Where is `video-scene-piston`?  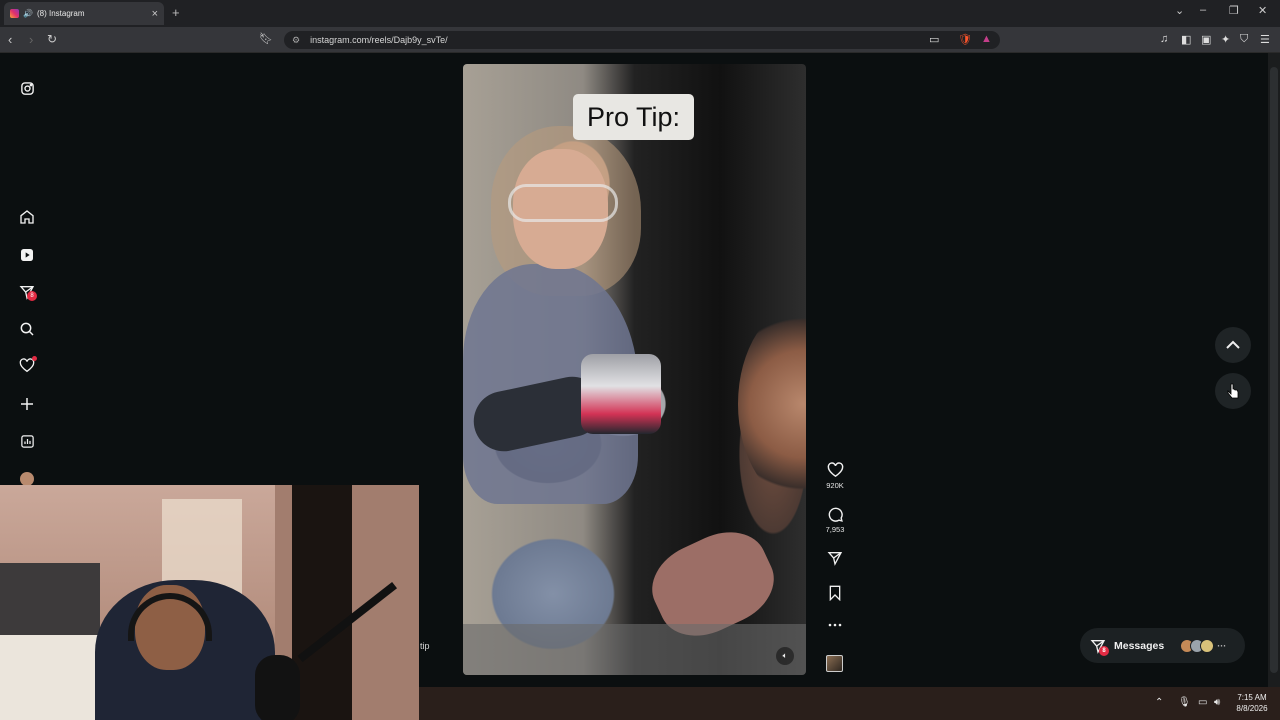 video-scene-piston is located at coordinates (621, 394).